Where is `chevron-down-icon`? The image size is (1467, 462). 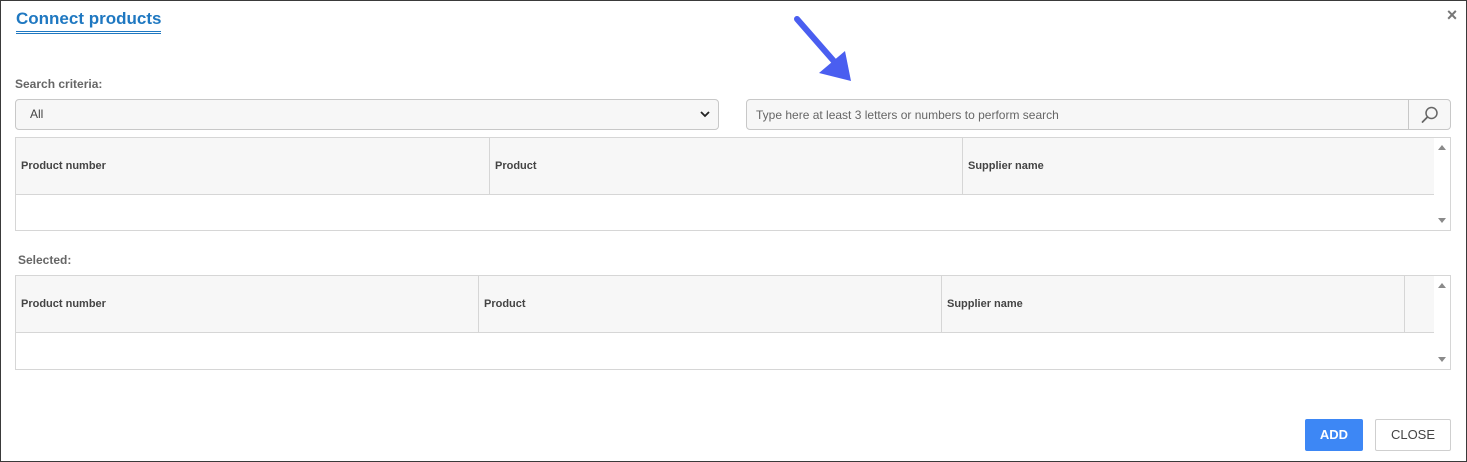 chevron-down-icon is located at coordinates (705, 114).